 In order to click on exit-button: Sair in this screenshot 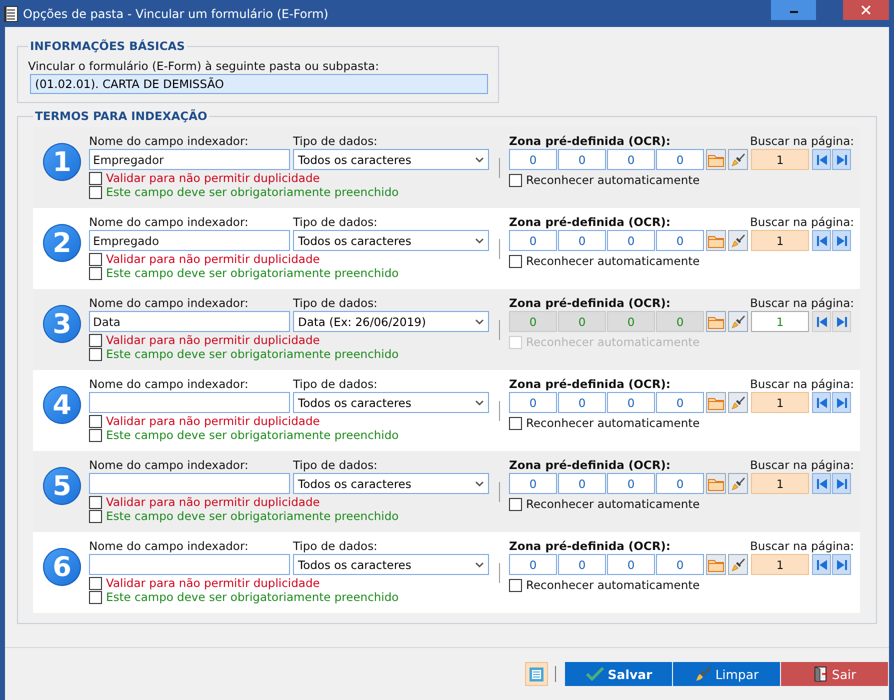, I will do `click(834, 674)`.